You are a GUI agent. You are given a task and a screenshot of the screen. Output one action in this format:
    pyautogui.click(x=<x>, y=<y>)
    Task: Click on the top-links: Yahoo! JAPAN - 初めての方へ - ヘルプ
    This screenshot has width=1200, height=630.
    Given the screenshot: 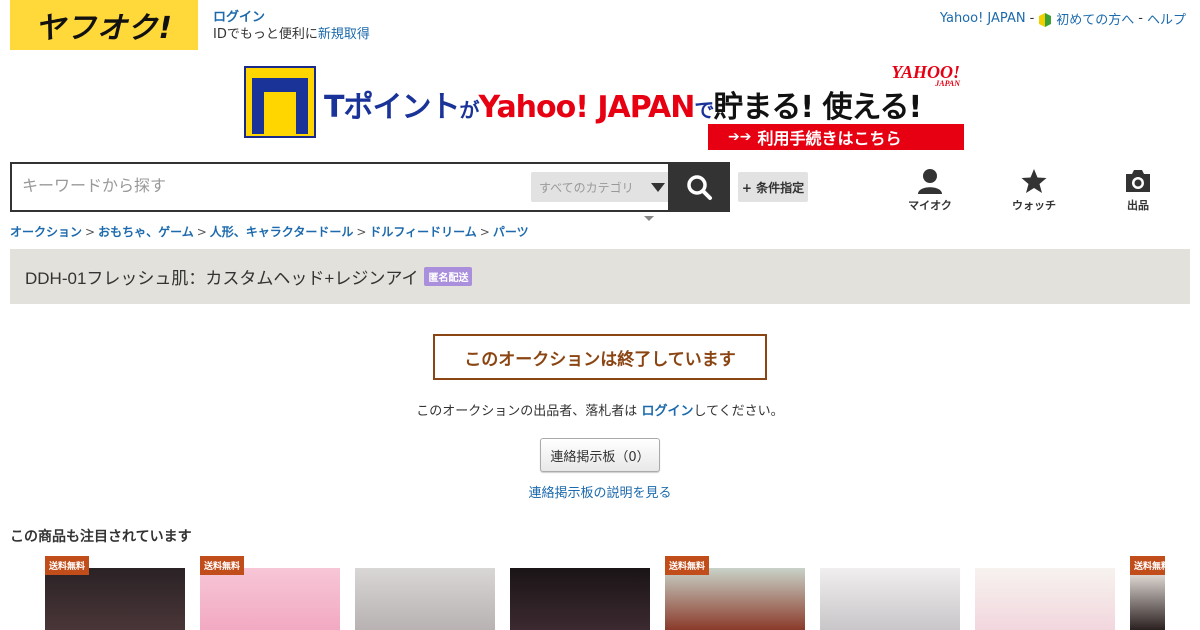 What is the action you would take?
    pyautogui.click(x=1063, y=18)
    